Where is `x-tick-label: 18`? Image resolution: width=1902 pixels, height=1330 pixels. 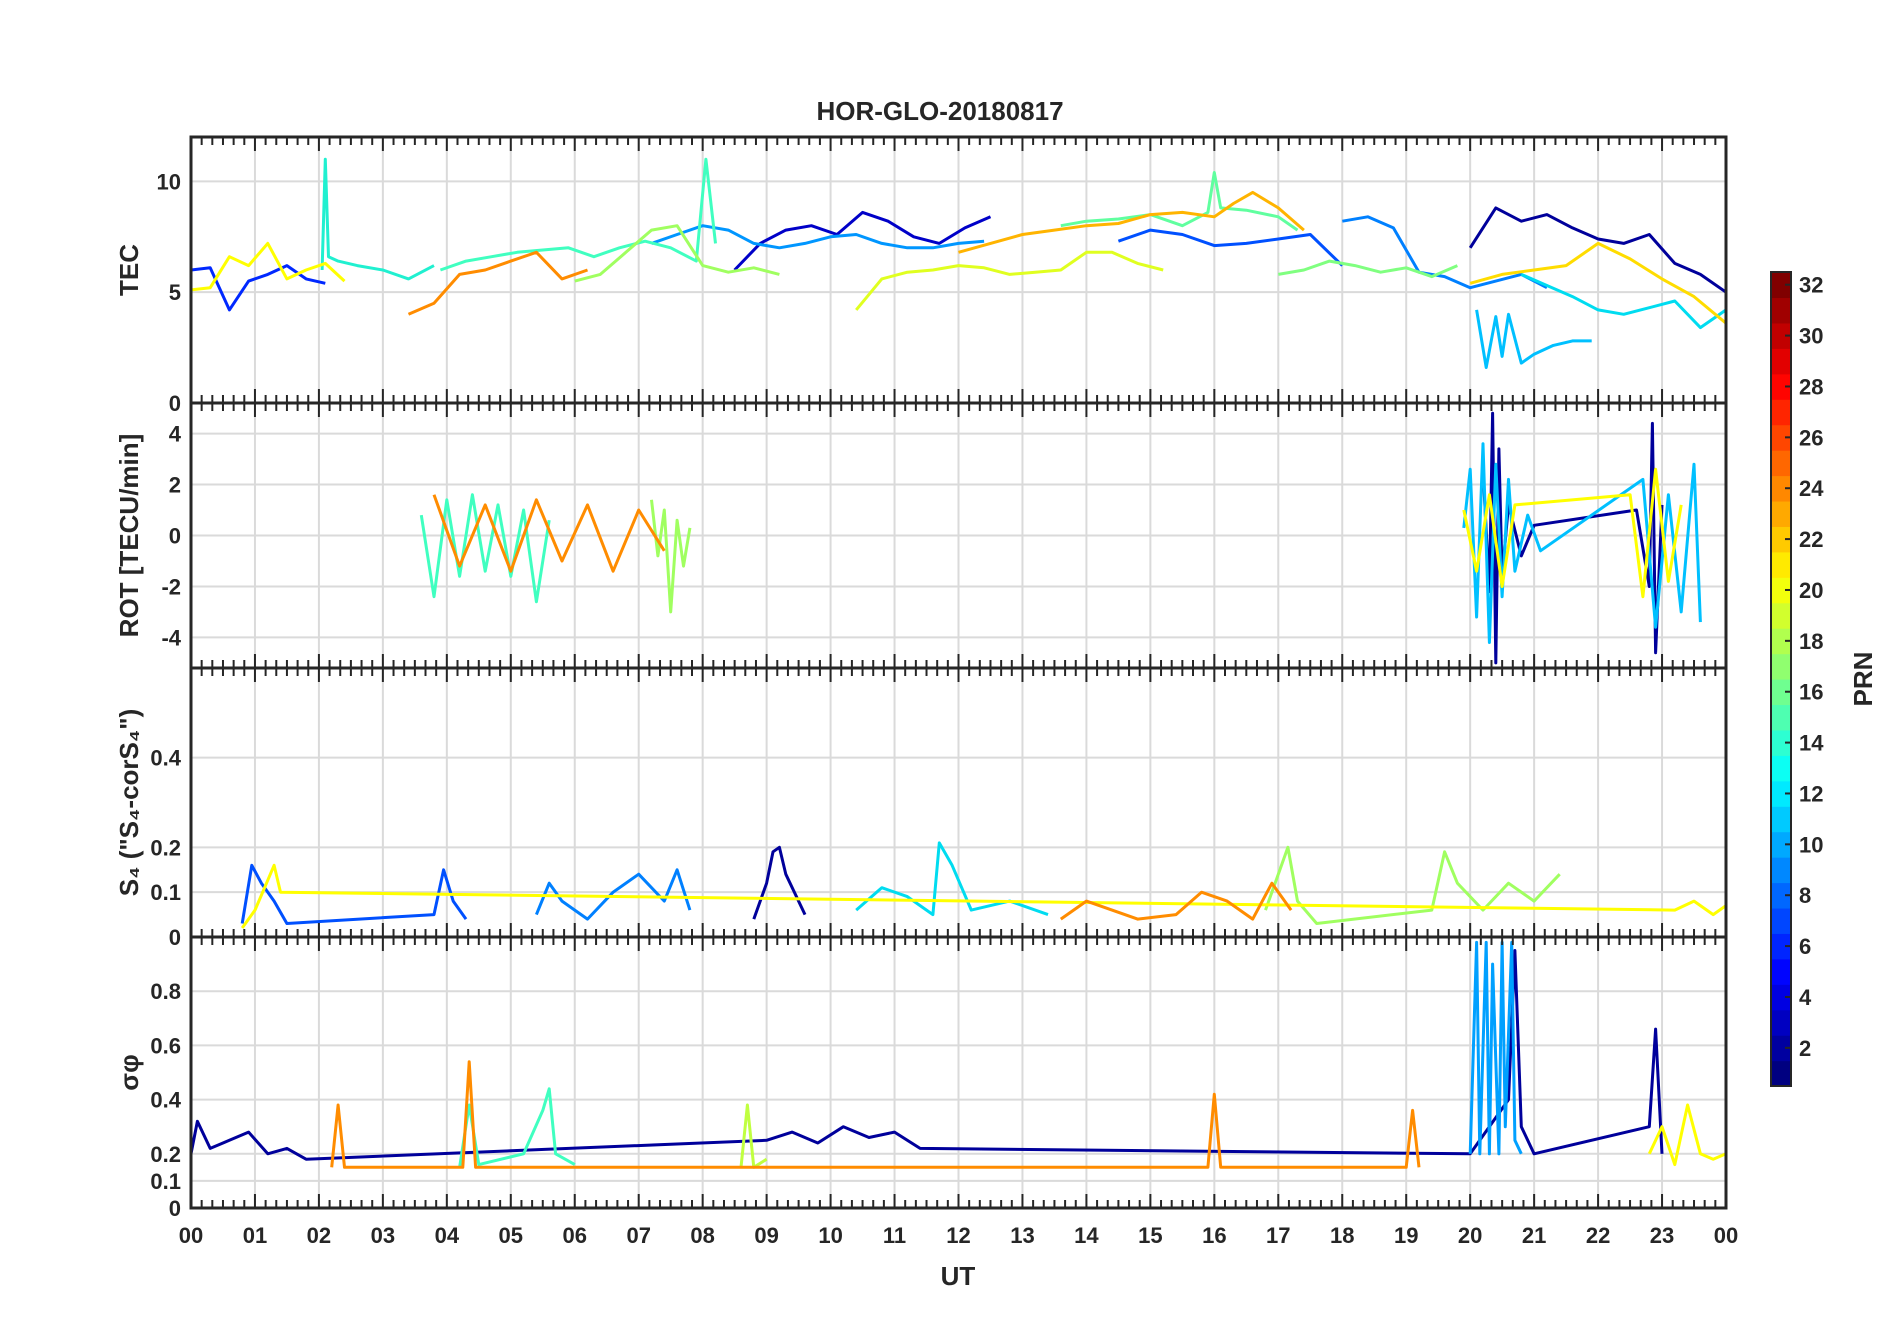
x-tick-label: 18 is located at coordinates (1342, 1235).